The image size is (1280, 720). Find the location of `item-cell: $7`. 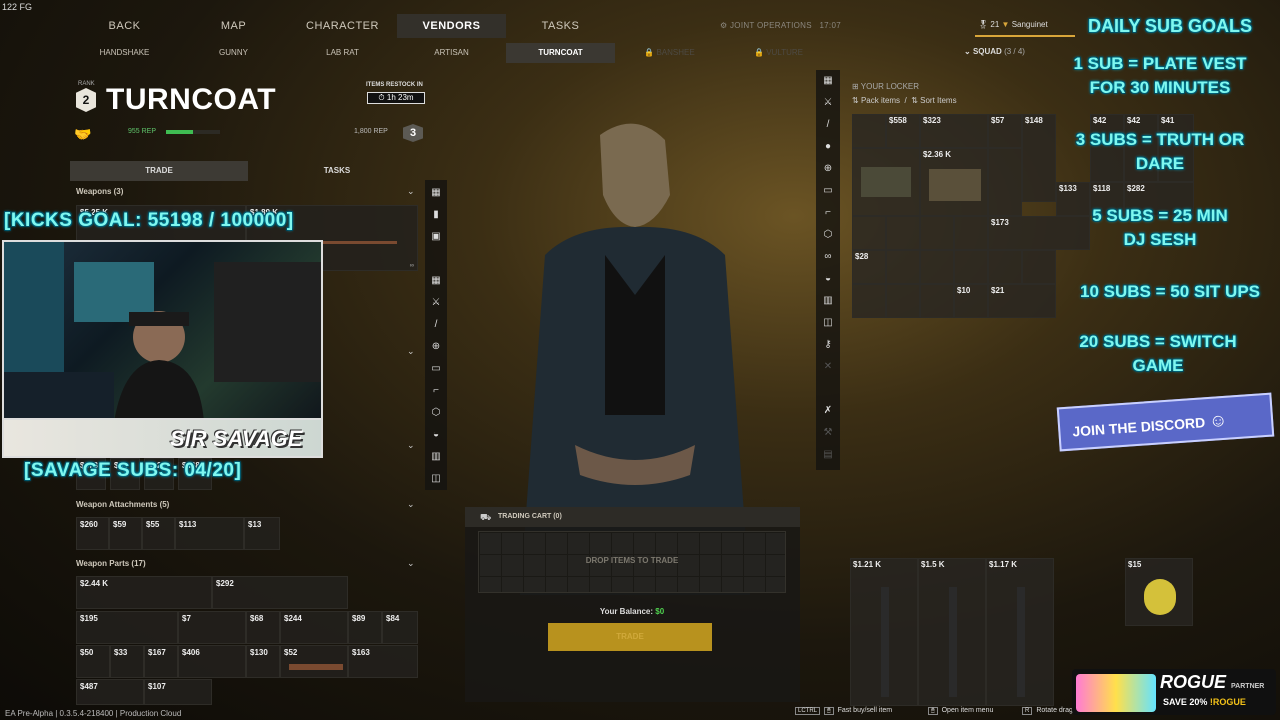

item-cell: $7 is located at coordinates (212, 627).